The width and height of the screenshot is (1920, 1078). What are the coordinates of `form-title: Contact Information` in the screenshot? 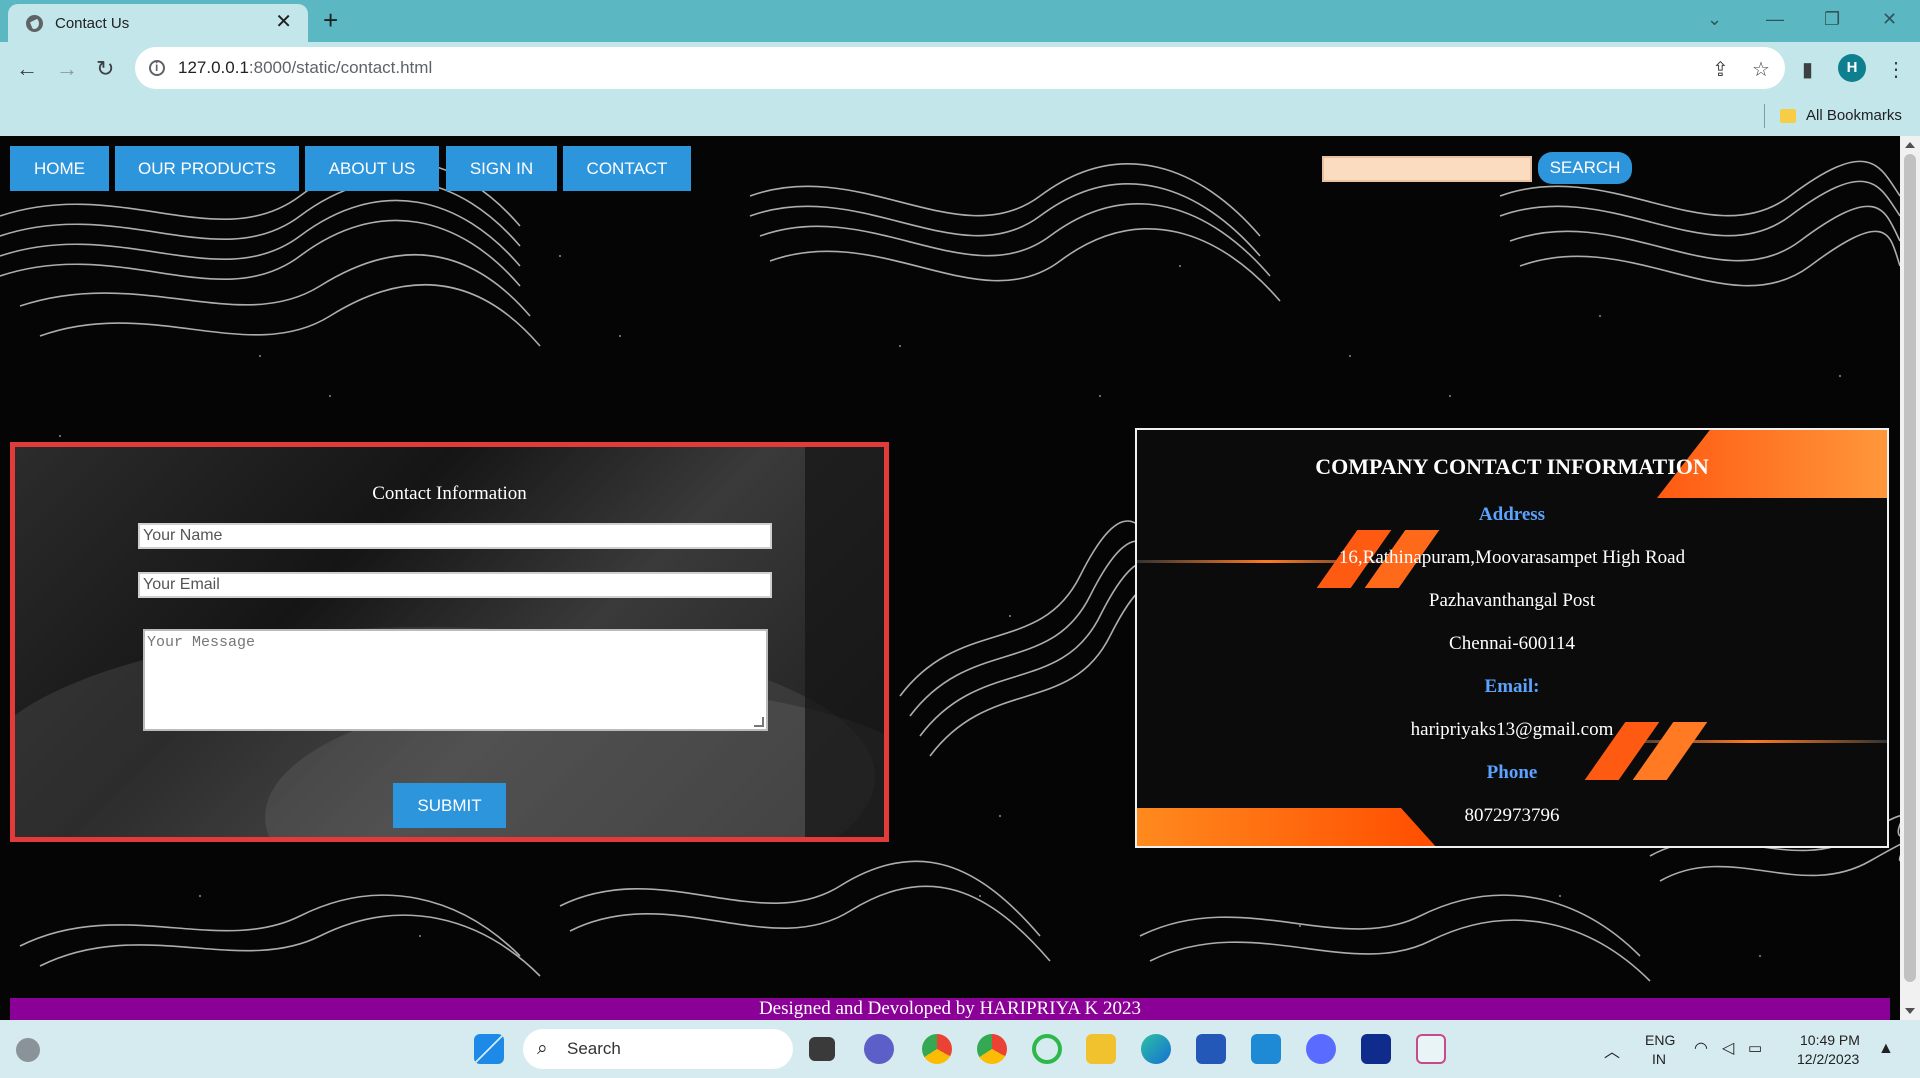 It's located at (449, 493).